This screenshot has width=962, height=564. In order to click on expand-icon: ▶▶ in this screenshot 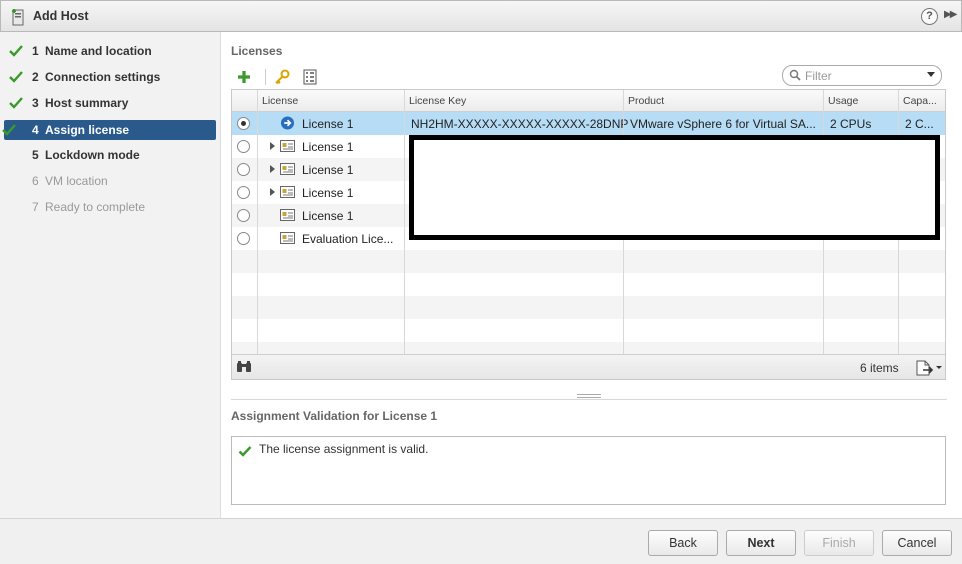, I will do `click(950, 14)`.